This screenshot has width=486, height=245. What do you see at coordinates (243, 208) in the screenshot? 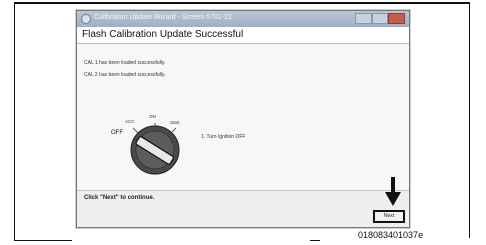
I see `footer: Click "Next" to continue. Next` at bounding box center [243, 208].